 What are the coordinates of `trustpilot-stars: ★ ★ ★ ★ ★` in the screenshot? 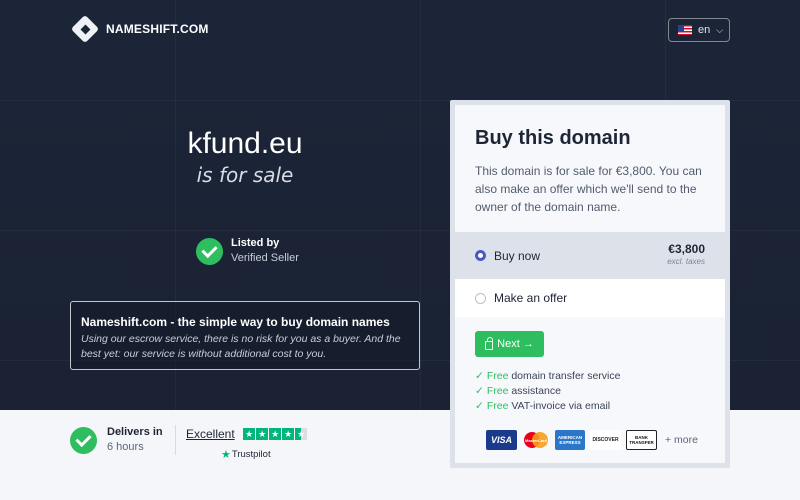 It's located at (275, 433).